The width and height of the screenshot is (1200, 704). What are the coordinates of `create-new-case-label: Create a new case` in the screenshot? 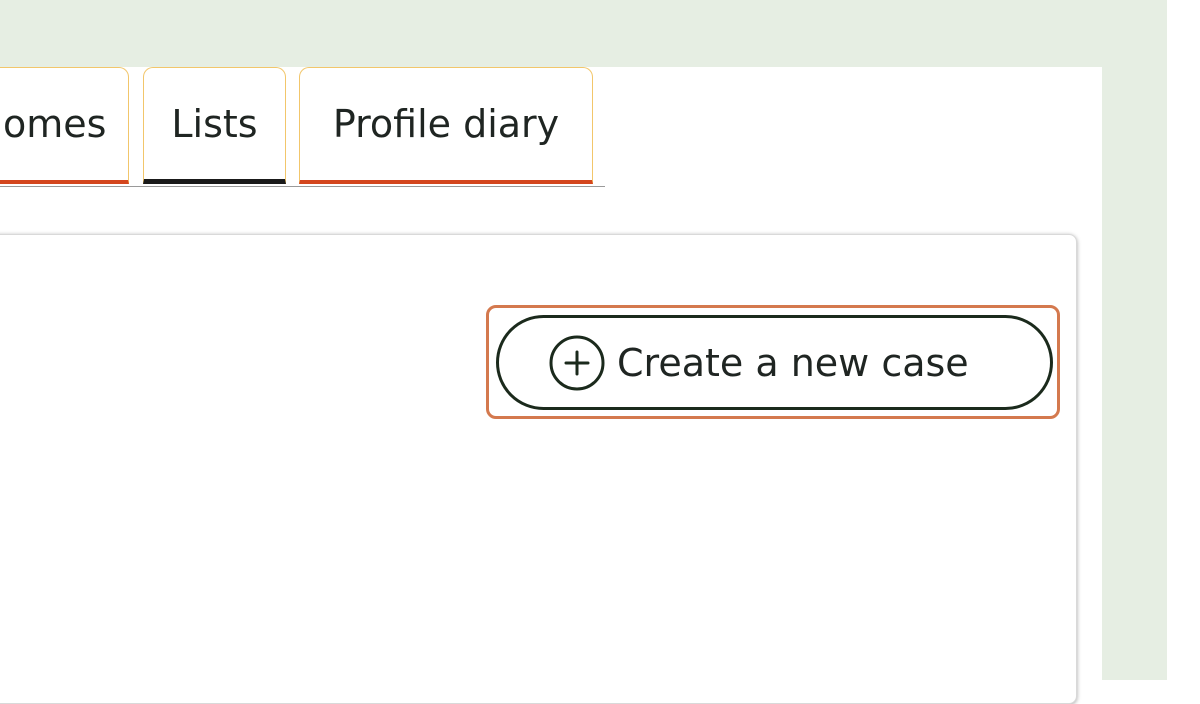 It's located at (793, 362).